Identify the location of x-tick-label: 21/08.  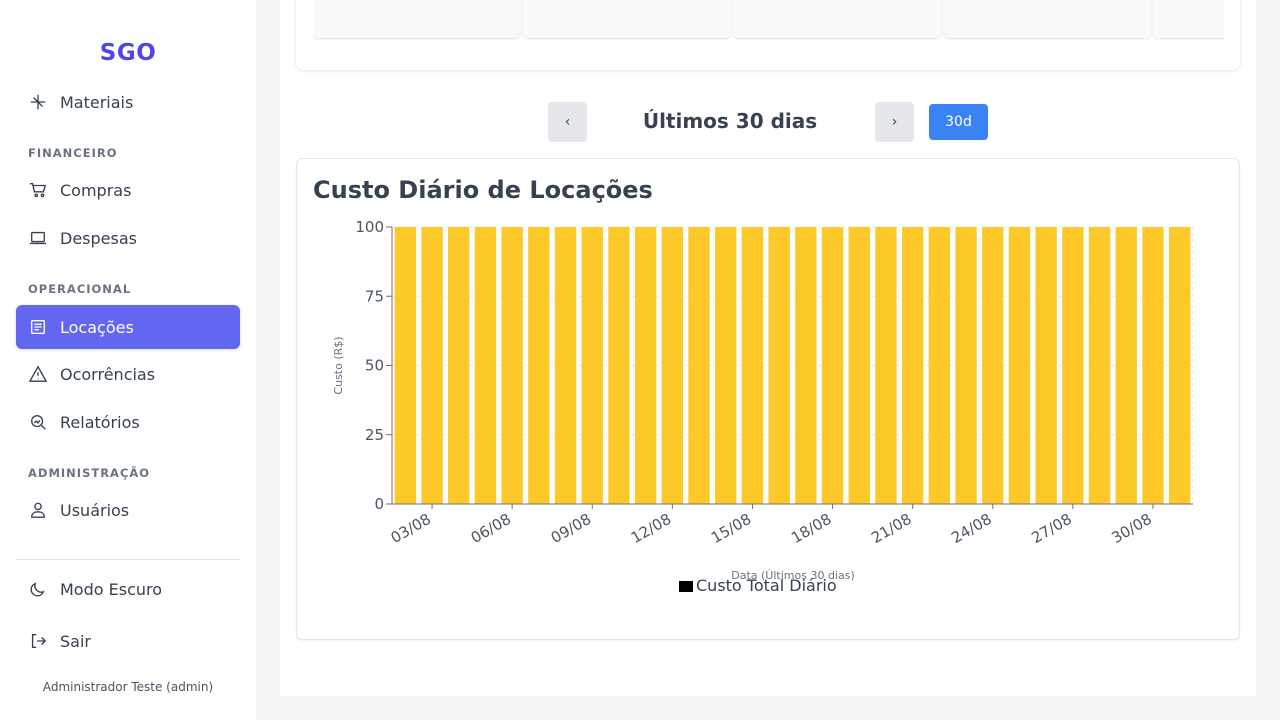
(891, 528).